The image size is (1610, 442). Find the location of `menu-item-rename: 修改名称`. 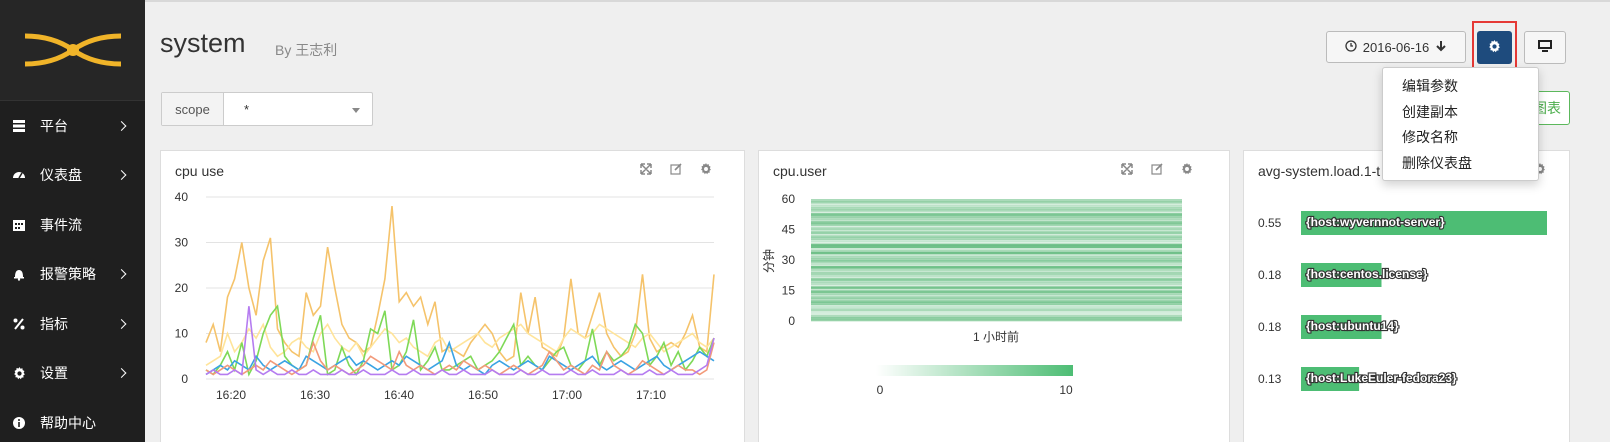

menu-item-rename: 修改名称 is located at coordinates (1460, 138).